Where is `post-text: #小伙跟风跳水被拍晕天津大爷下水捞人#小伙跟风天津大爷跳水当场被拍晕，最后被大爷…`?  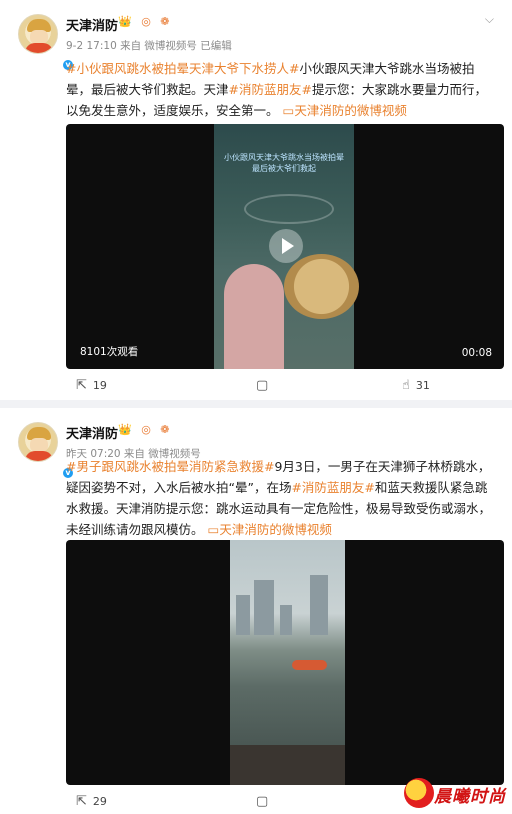 post-text: #小伙跟风跳水被拍晕天津大爷下水捞人#小伙跟风天津大爷跳水当场被拍晕，最后被大爷… is located at coordinates (280, 89).